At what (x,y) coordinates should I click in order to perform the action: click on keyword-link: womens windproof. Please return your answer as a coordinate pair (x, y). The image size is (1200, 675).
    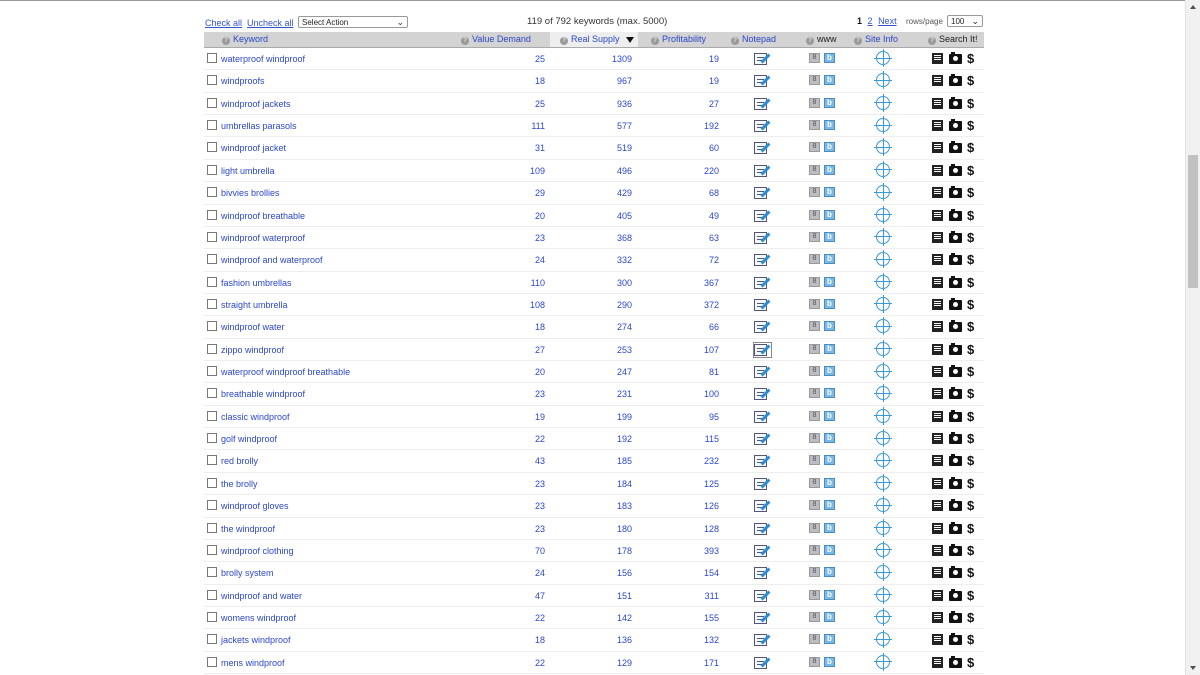
    Looking at the image, I should click on (258, 618).